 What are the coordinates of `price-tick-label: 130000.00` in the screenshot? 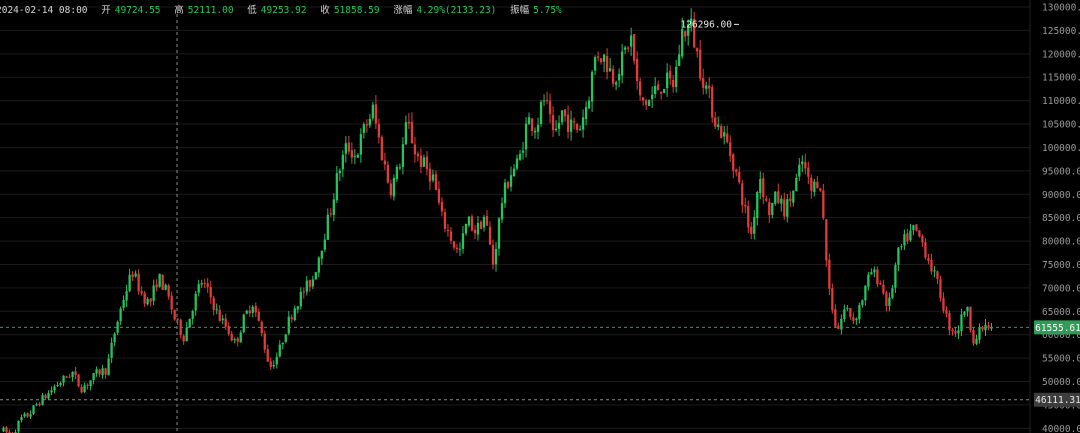 It's located at (1061, 8).